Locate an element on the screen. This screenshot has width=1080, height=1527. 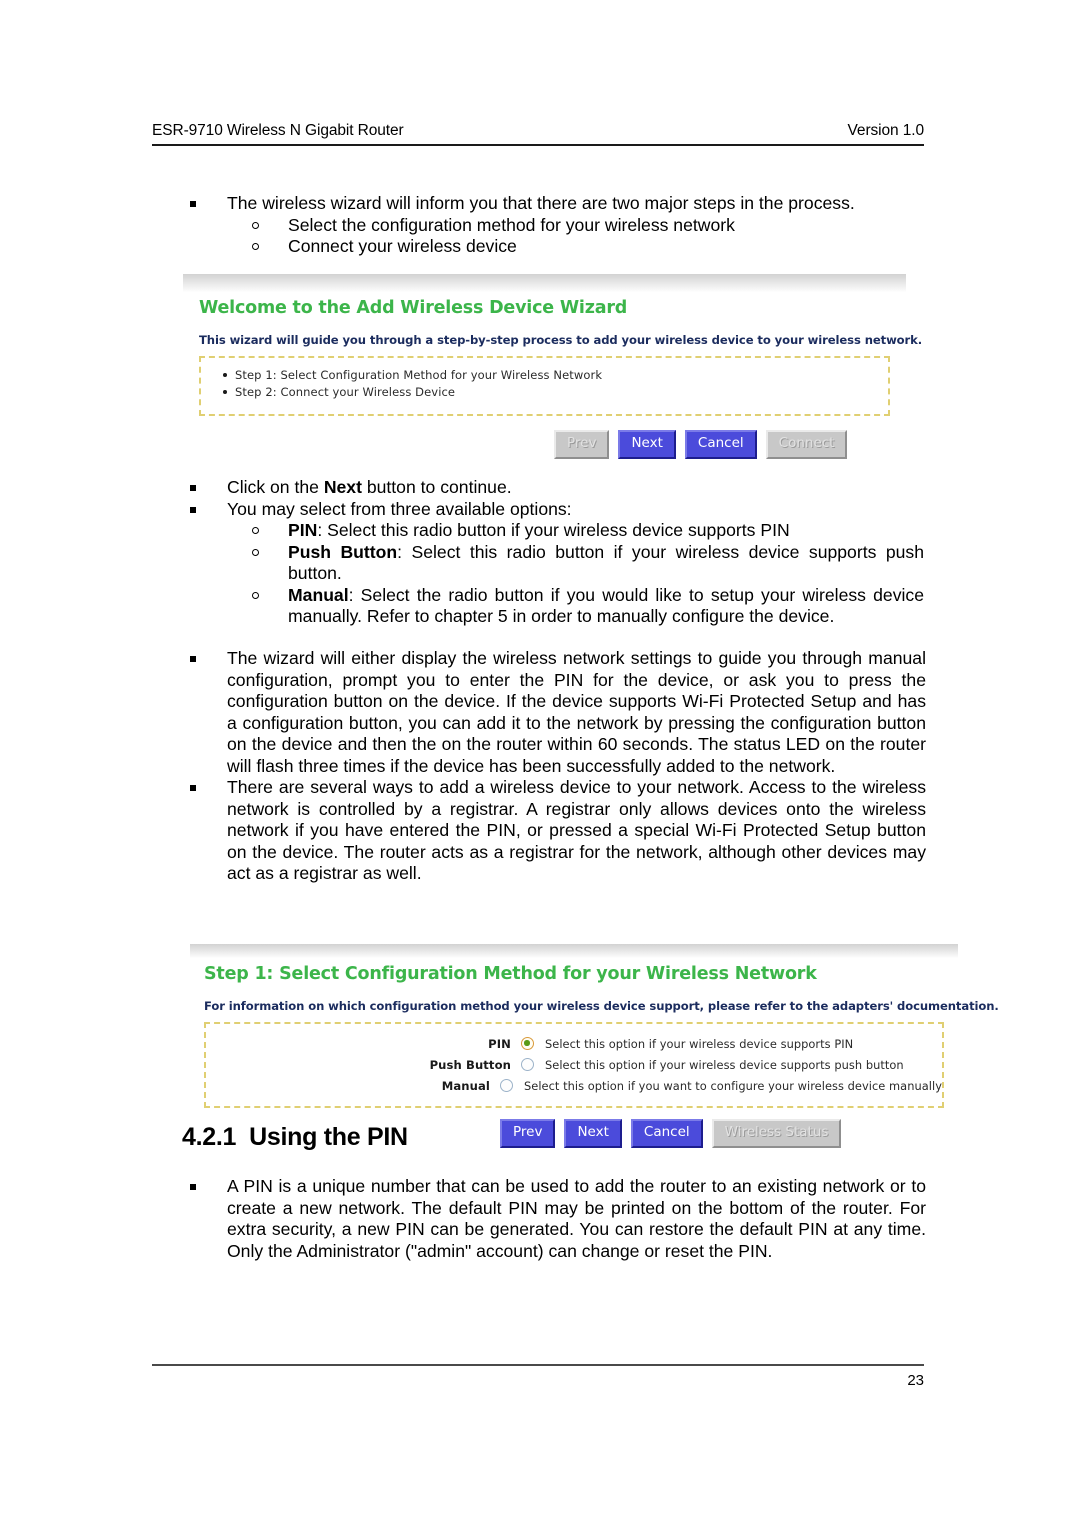
wizard-step1-titlebar-strip is located at coordinates (574, 951).